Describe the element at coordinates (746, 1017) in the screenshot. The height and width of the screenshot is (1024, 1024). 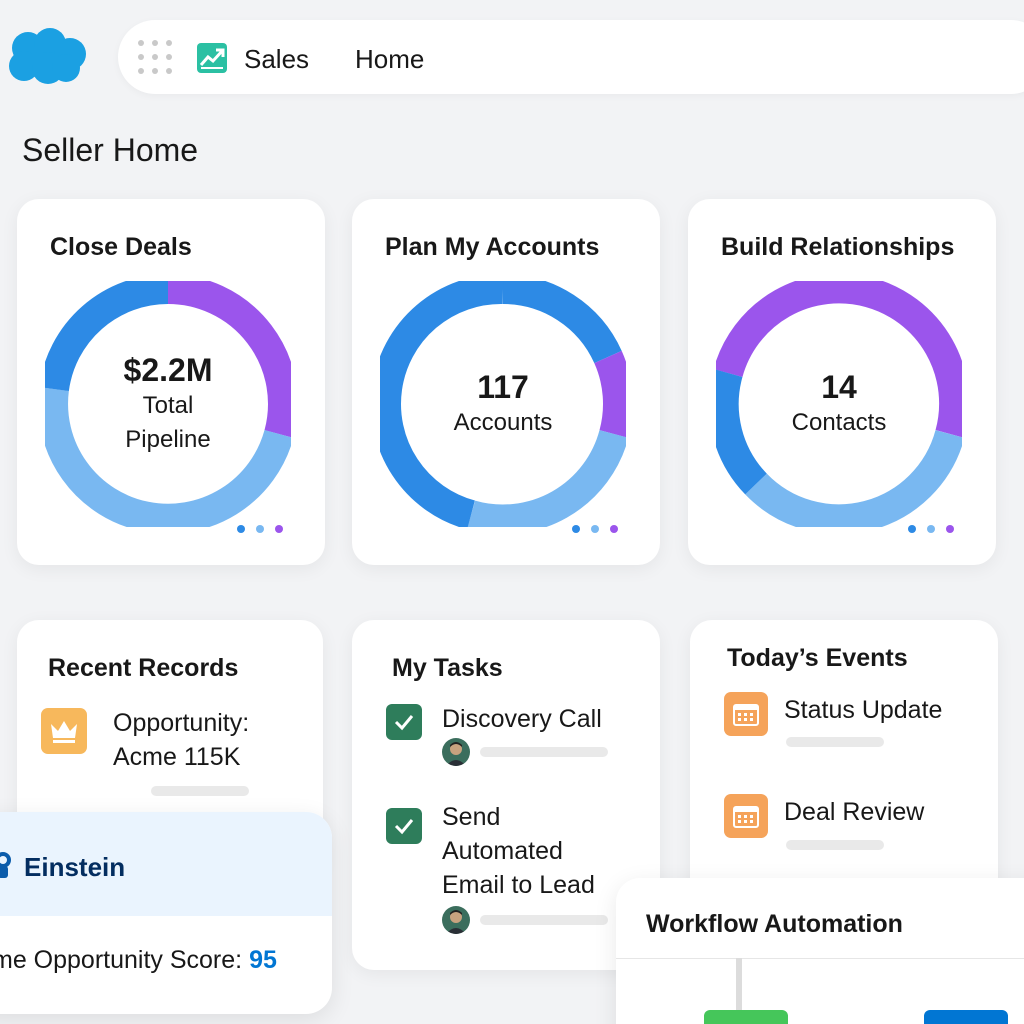
I see `flow-node-start` at that location.